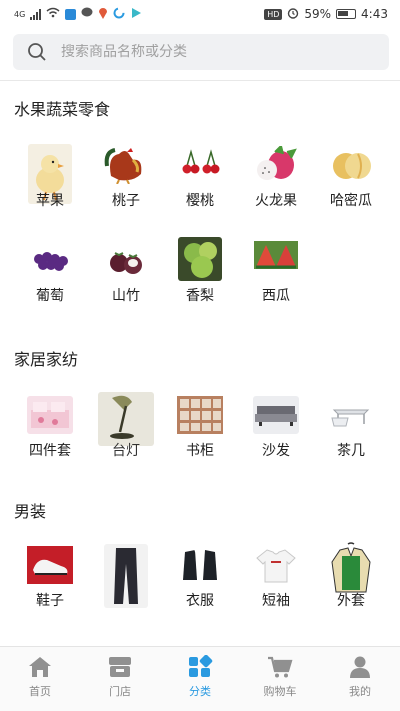  What do you see at coordinates (346, 14) in the screenshot?
I see `battery-icon` at bounding box center [346, 14].